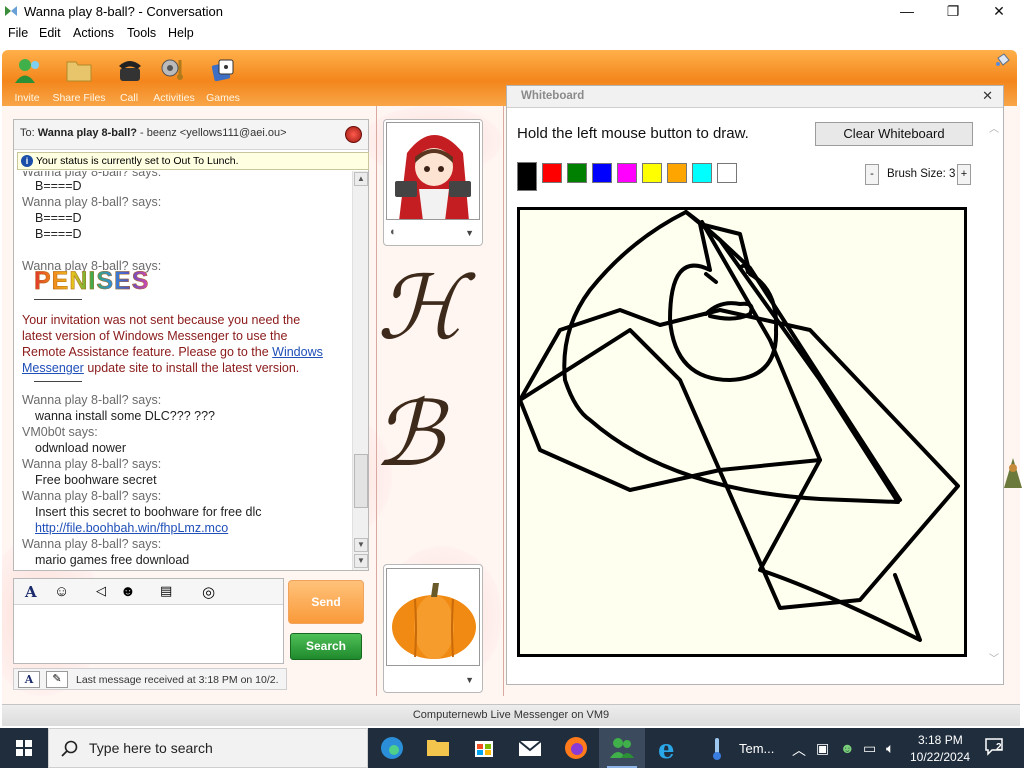 The height and width of the screenshot is (768, 1024). I want to click on brush-increase-button: +, so click(964, 174).